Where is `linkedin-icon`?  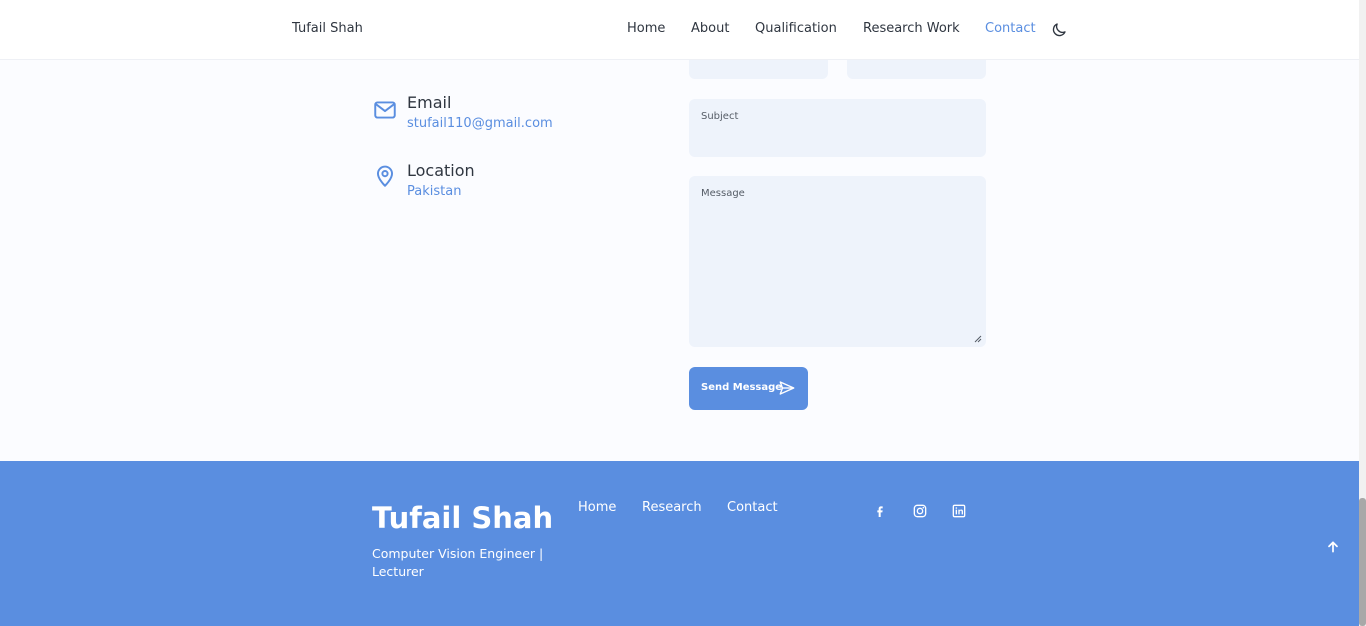 linkedin-icon is located at coordinates (959, 511).